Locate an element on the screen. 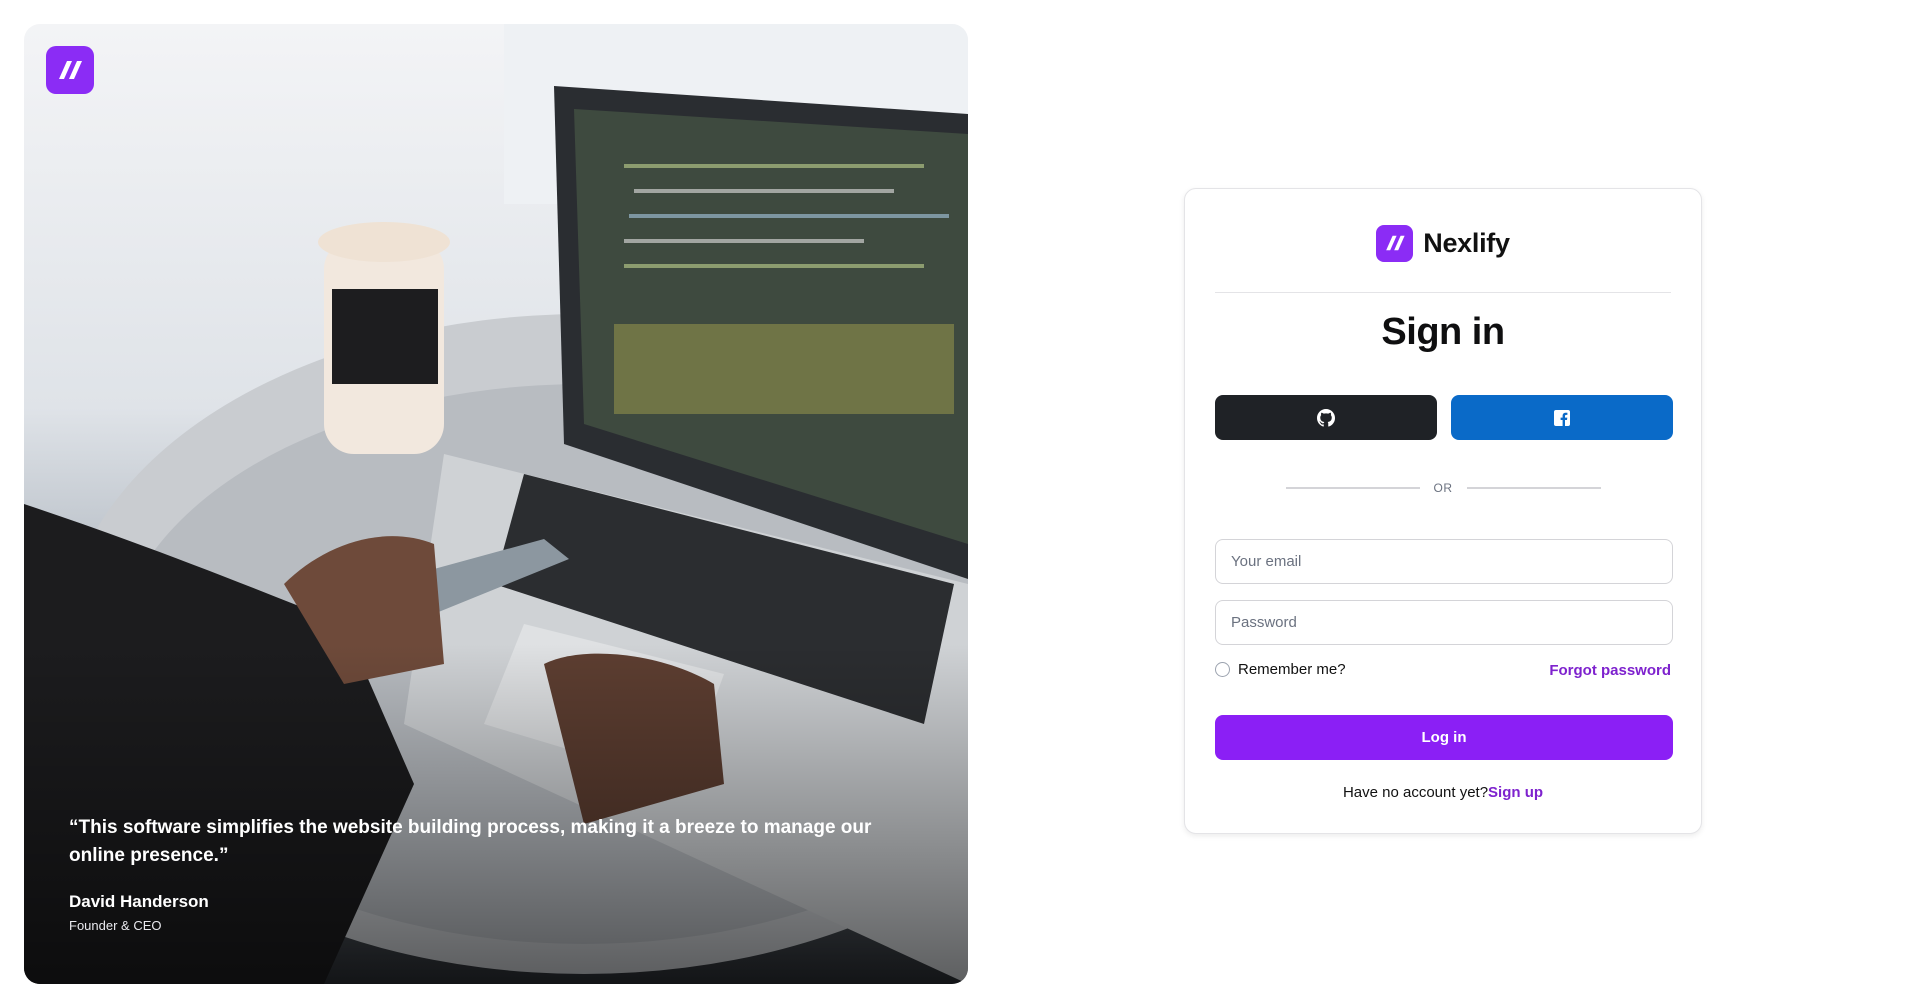 The height and width of the screenshot is (984, 1920). brand-name: Nexlify is located at coordinates (1466, 242).